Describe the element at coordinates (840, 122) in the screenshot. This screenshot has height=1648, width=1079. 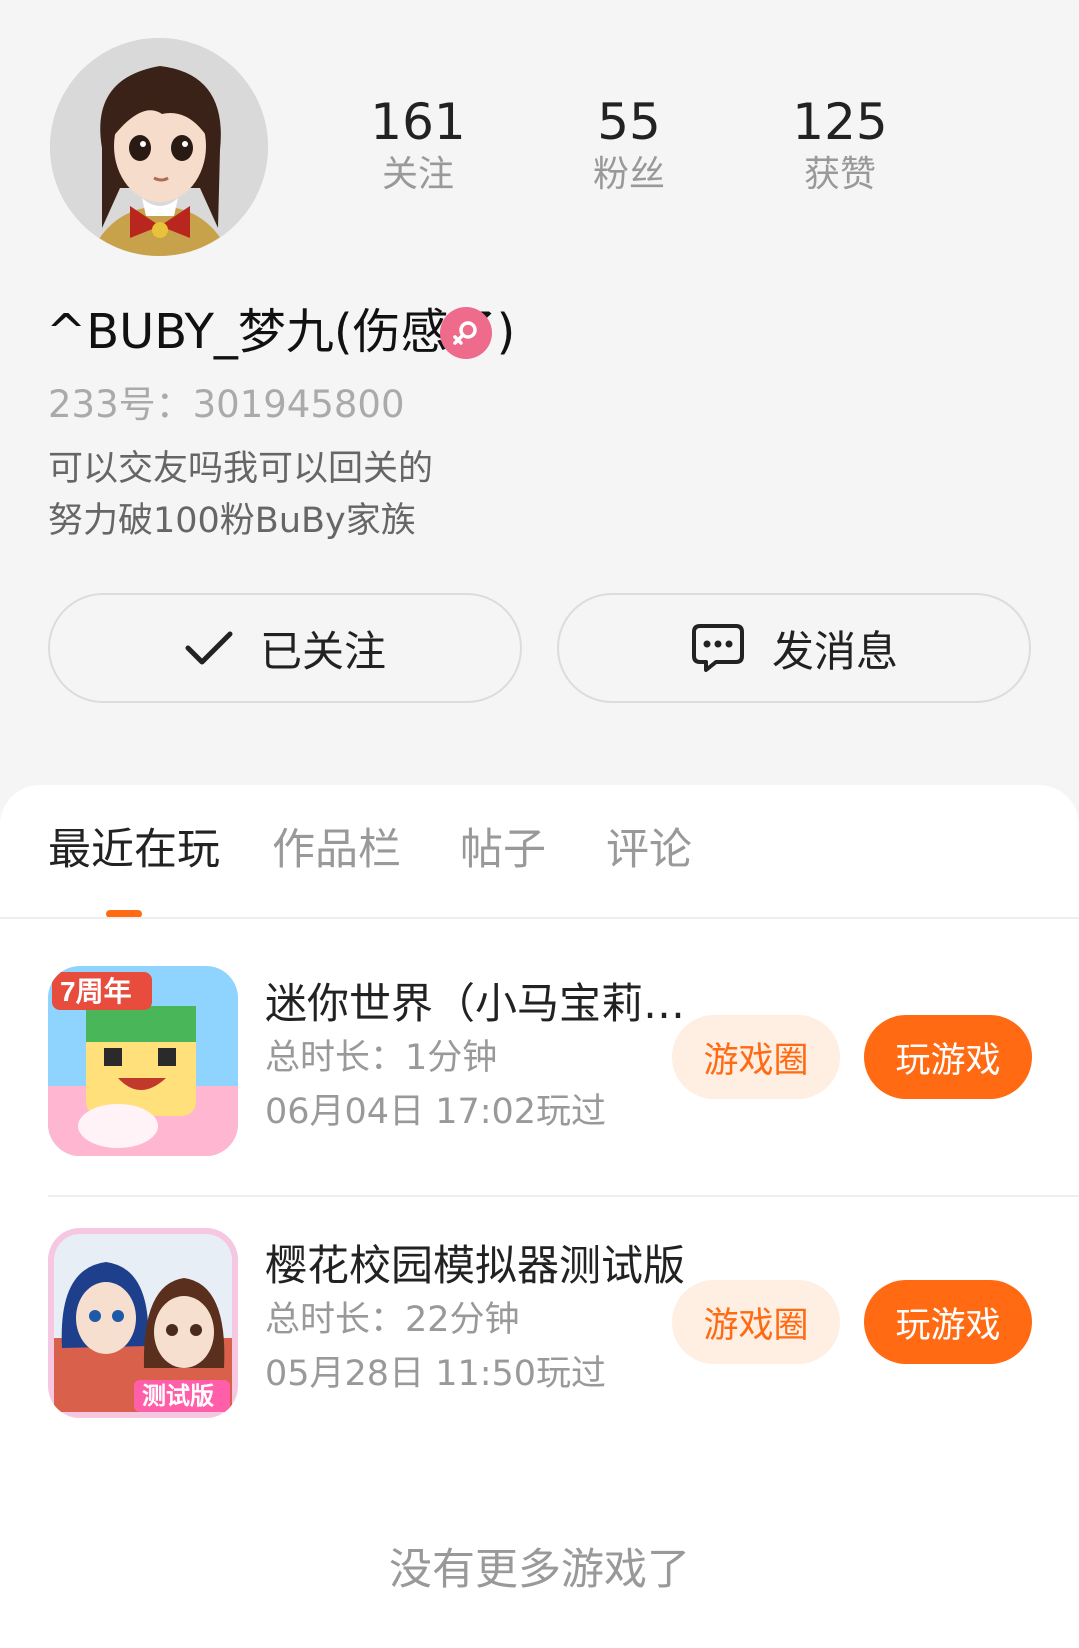
I see `stat-likes-value: 125` at that location.